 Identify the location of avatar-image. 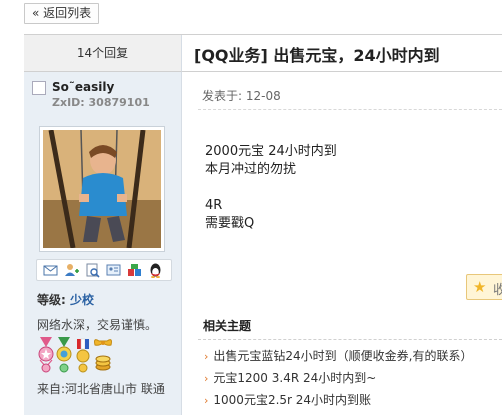
(102, 189).